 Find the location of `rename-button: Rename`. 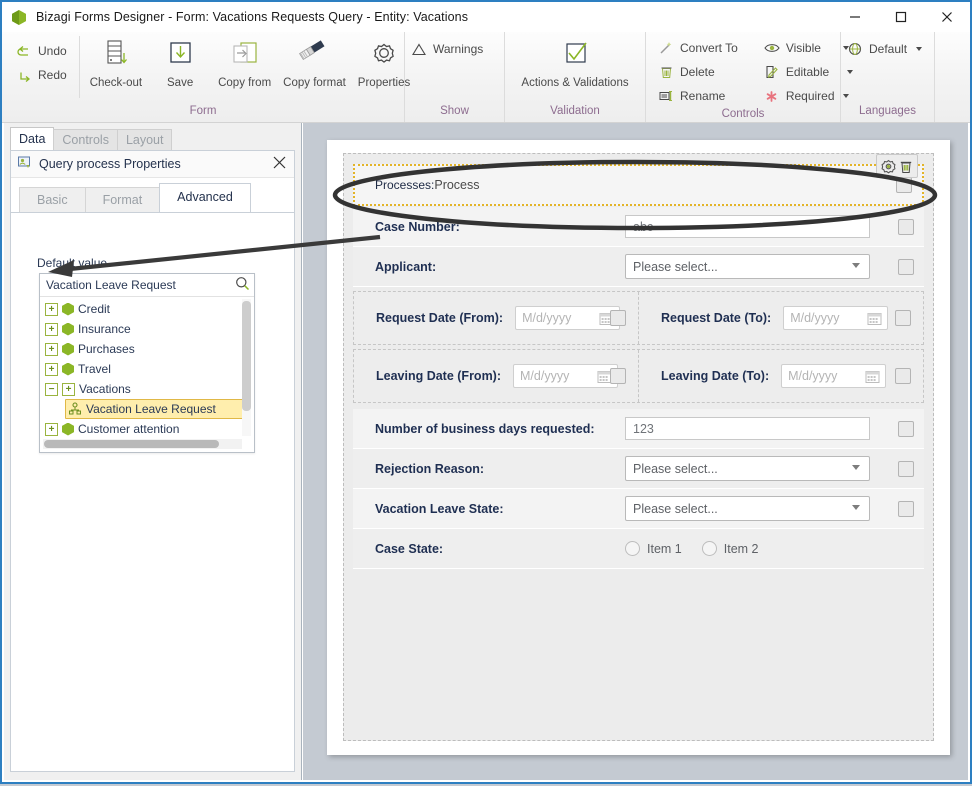

rename-button: Rename is located at coordinates (698, 96).